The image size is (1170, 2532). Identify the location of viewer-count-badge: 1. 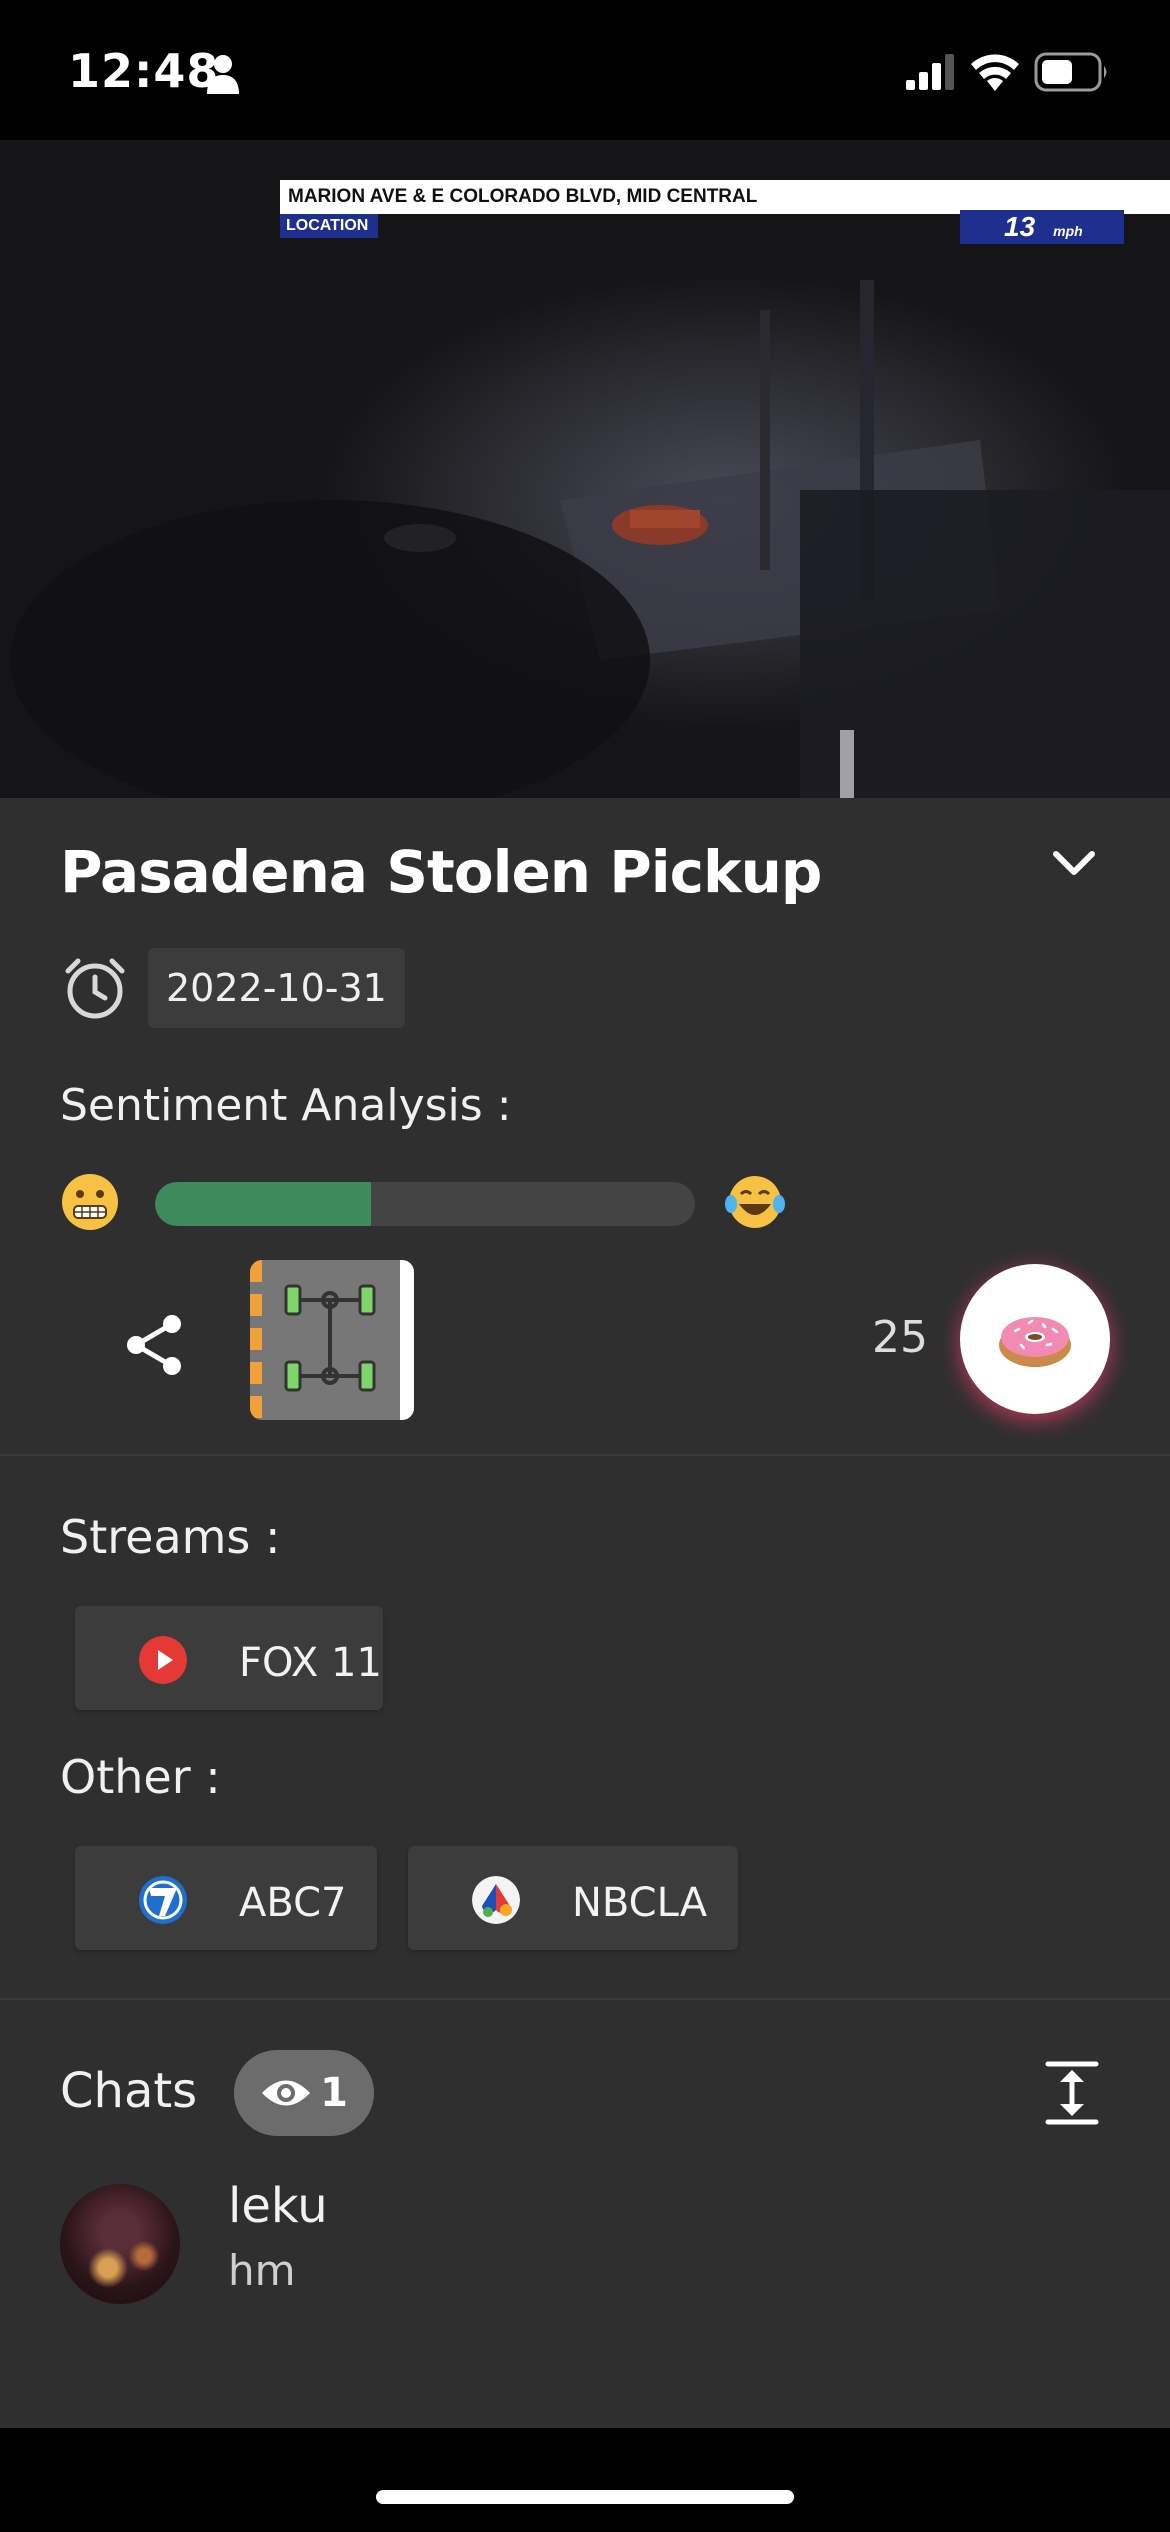
(304, 2093).